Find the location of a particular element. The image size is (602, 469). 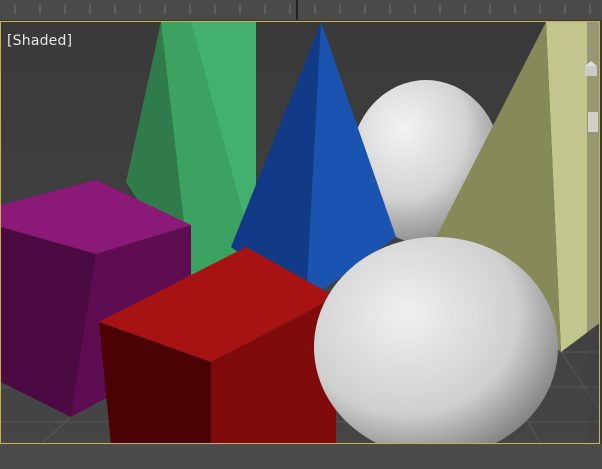

ruler-ticks is located at coordinates (301, 10).